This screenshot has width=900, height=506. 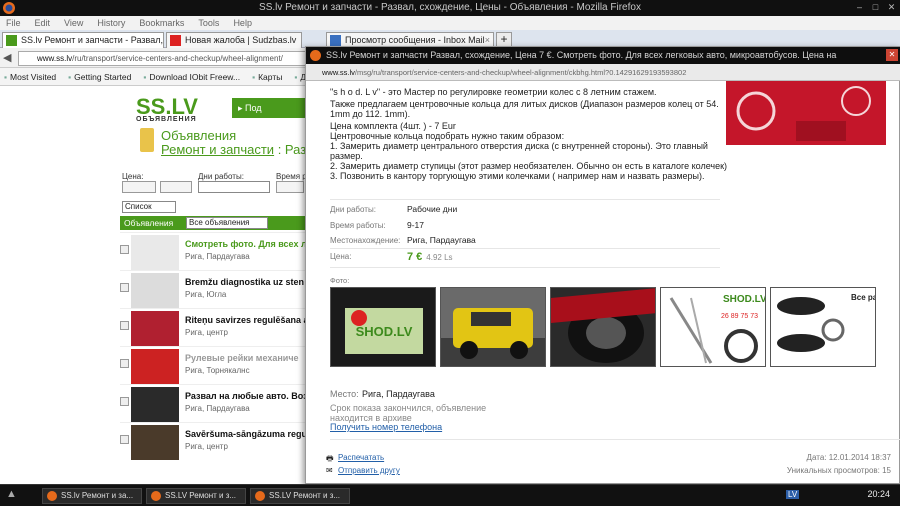 What do you see at coordinates (891, 7) in the screenshot?
I see `close-button: ✕` at bounding box center [891, 7].